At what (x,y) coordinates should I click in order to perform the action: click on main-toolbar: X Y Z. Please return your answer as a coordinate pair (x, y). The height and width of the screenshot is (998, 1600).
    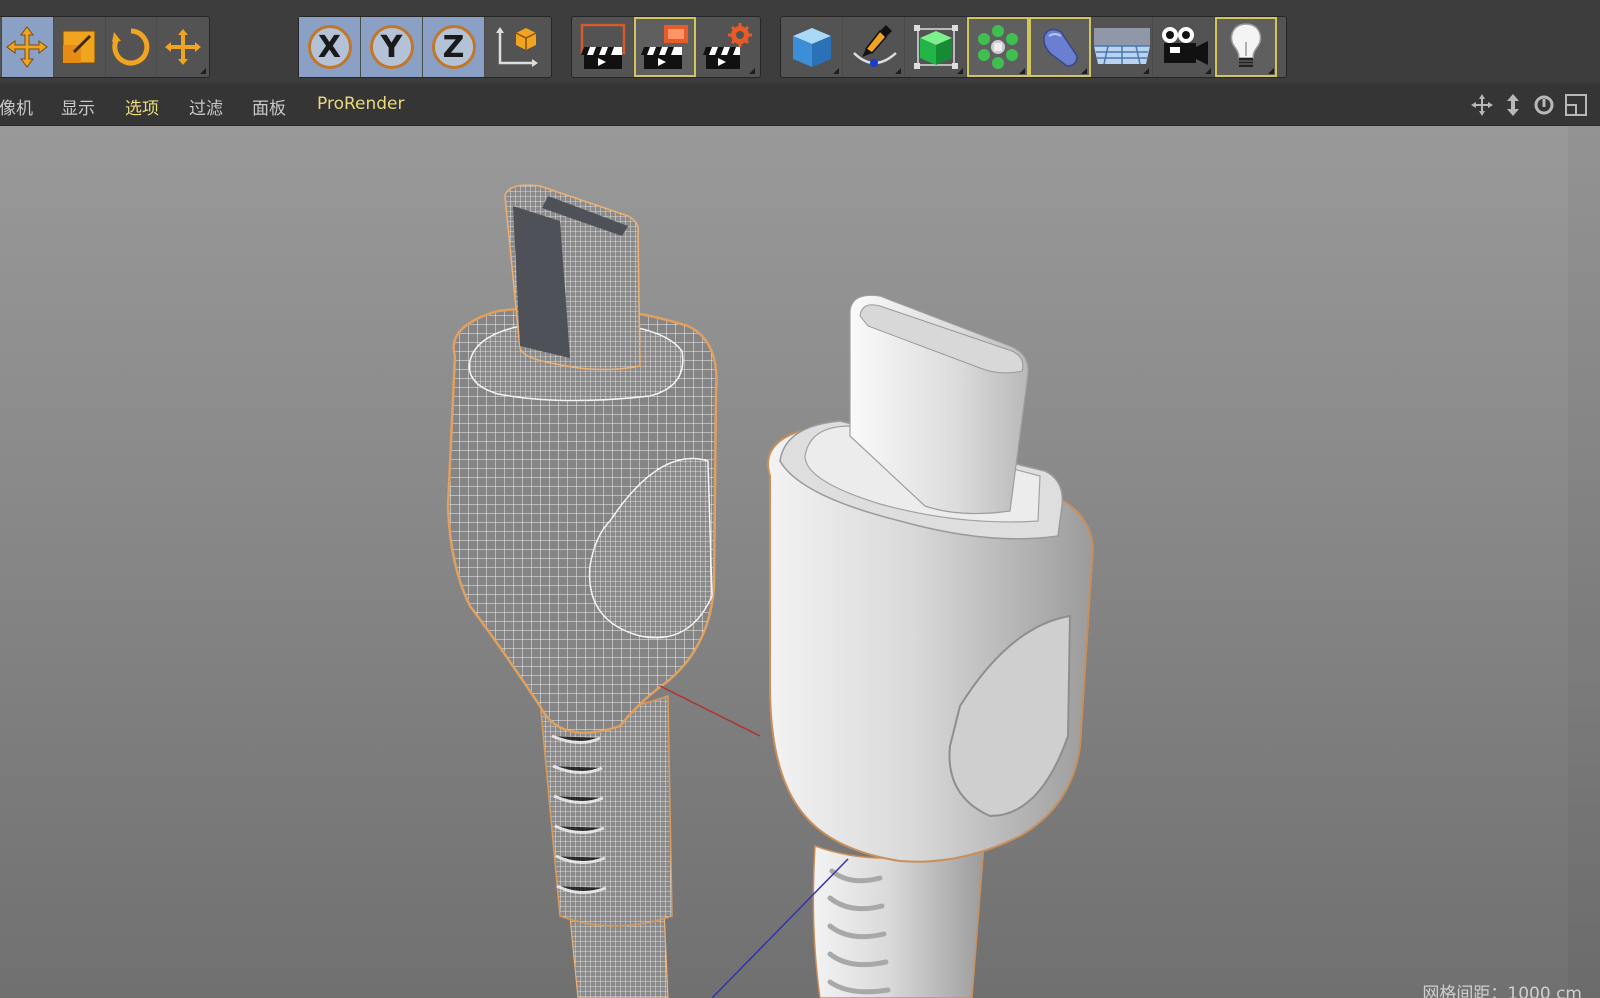
    Looking at the image, I should click on (800, 41).